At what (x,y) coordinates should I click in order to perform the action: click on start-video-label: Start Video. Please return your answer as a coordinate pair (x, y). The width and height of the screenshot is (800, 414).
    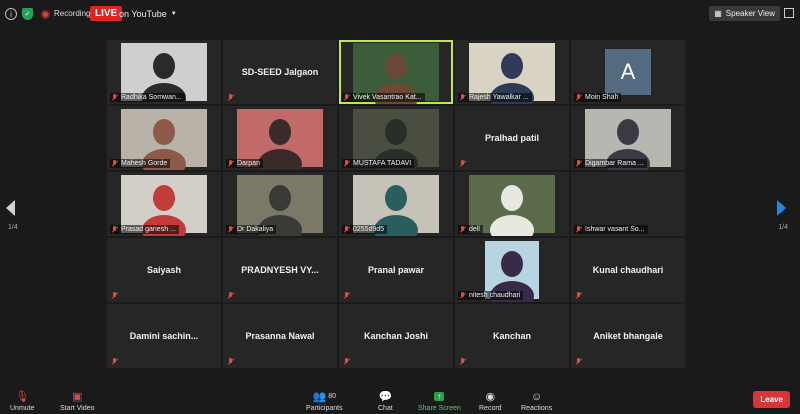
    Looking at the image, I should click on (77, 408).